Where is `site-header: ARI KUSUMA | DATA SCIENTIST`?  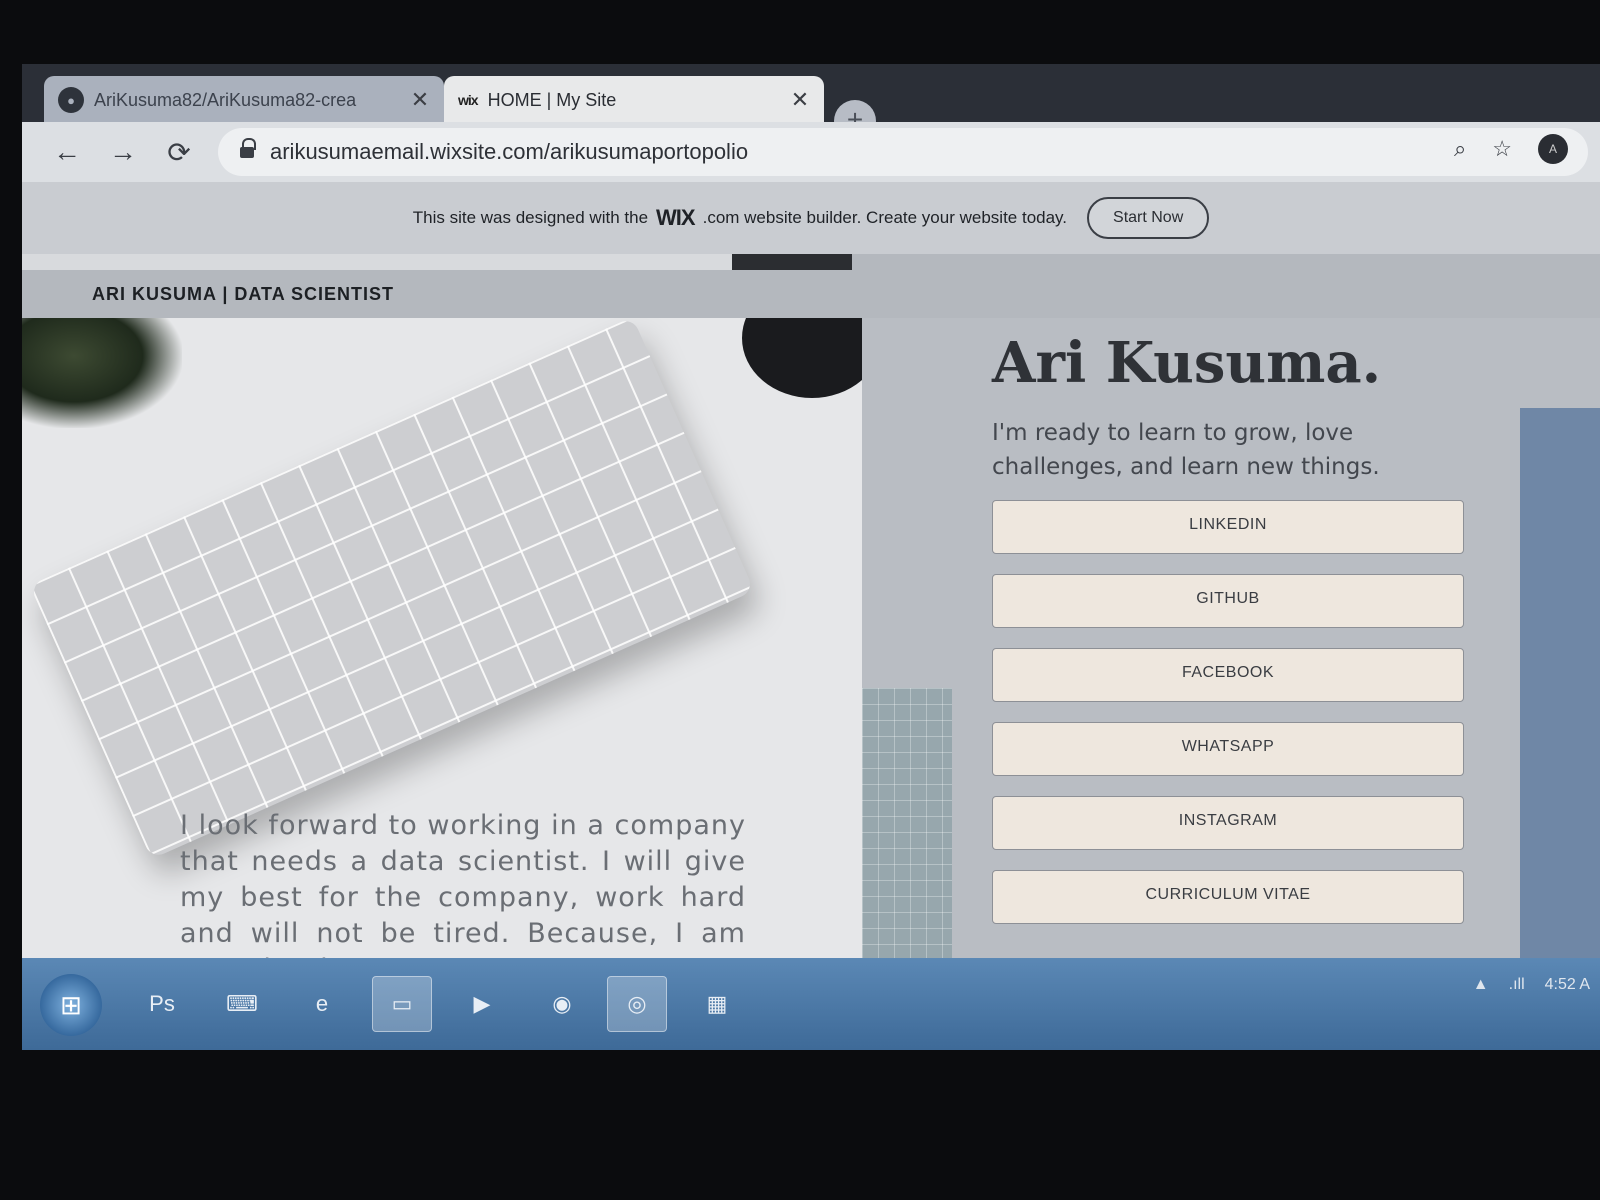
site-header: ARI KUSUMA | DATA SCIENTIST is located at coordinates (811, 286).